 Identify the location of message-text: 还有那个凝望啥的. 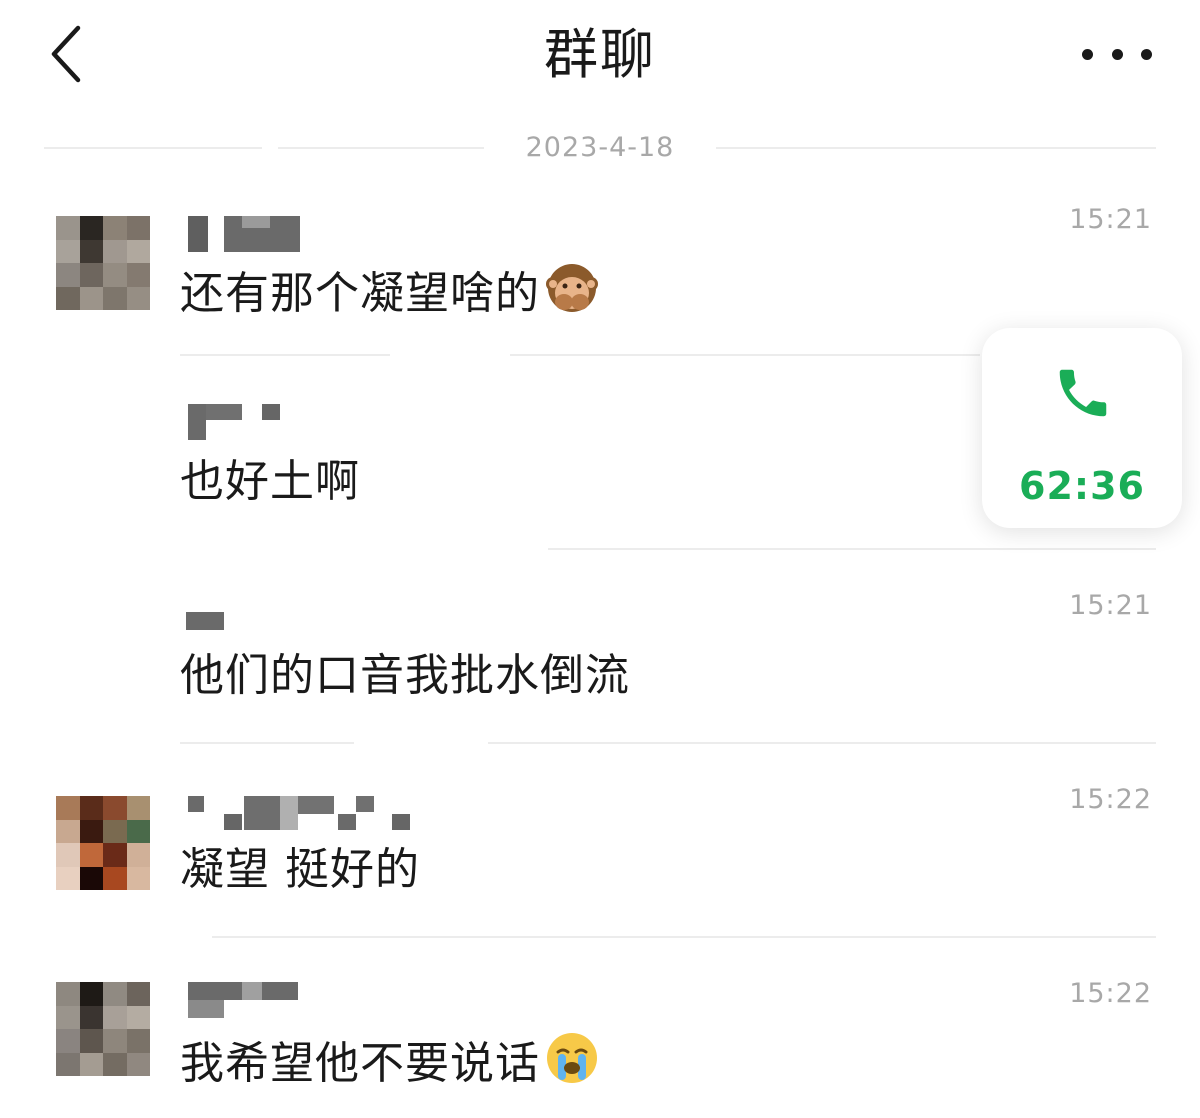
(390, 292).